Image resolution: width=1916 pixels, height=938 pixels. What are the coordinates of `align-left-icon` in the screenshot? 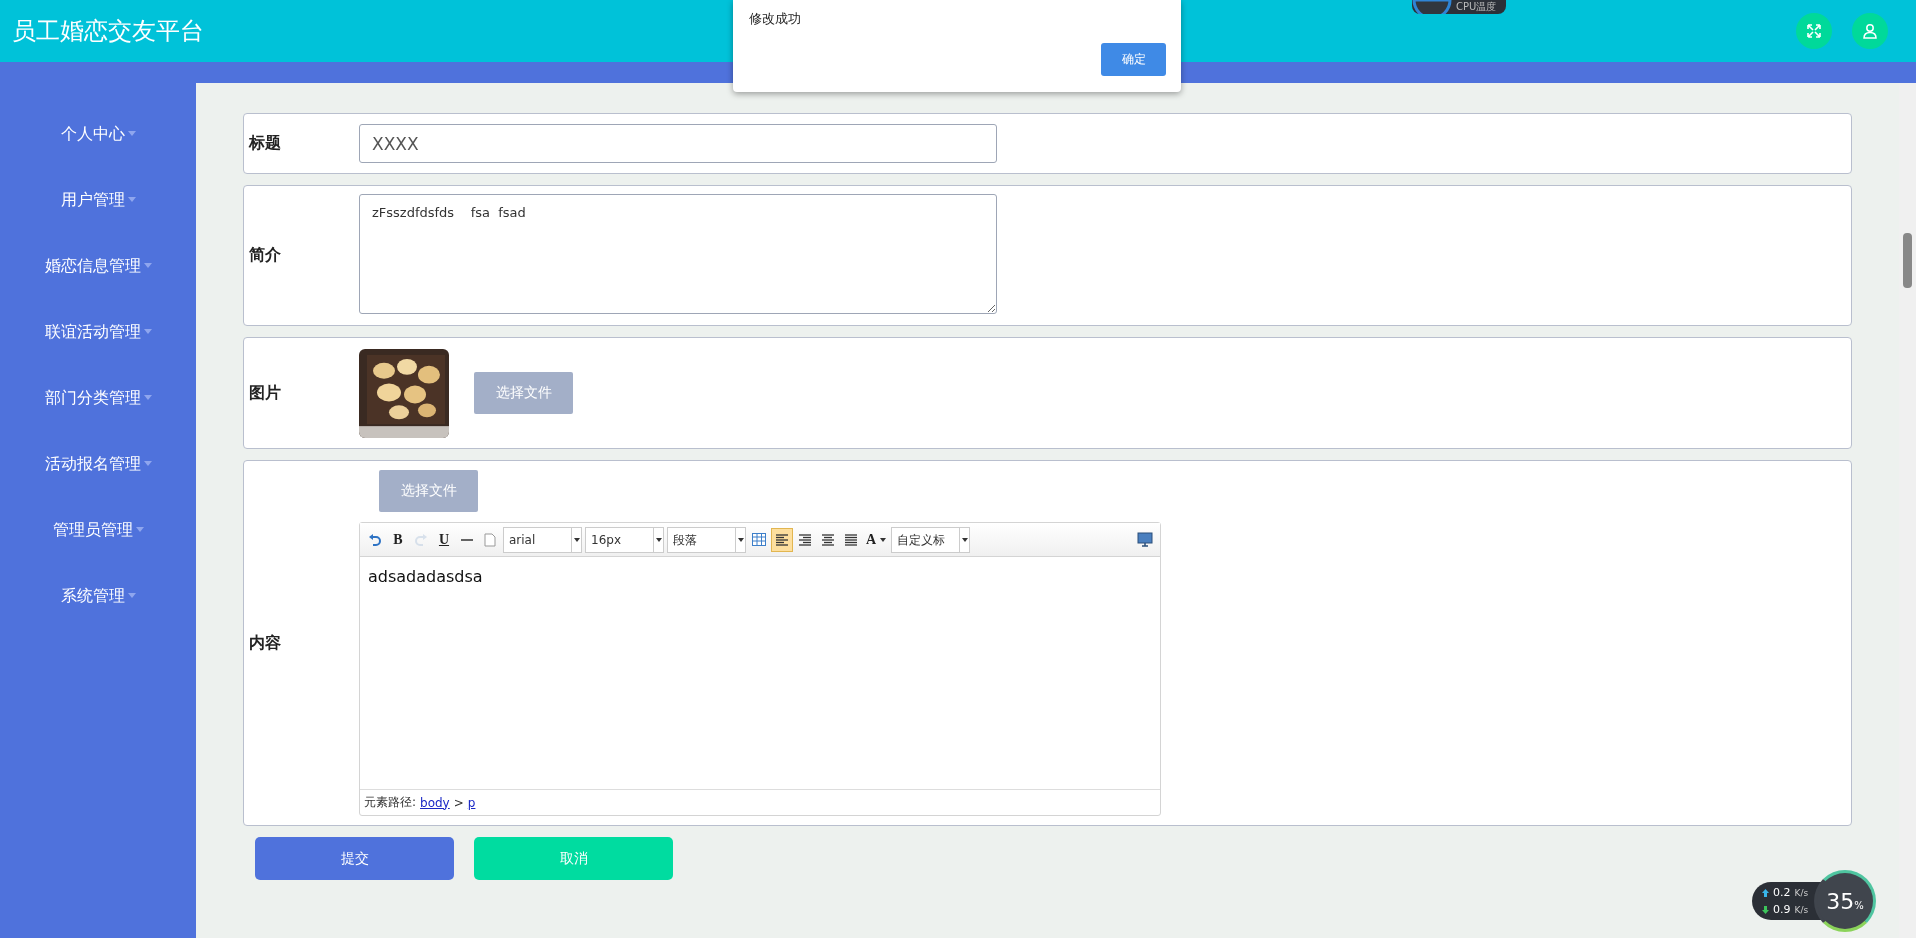 It's located at (782, 539).